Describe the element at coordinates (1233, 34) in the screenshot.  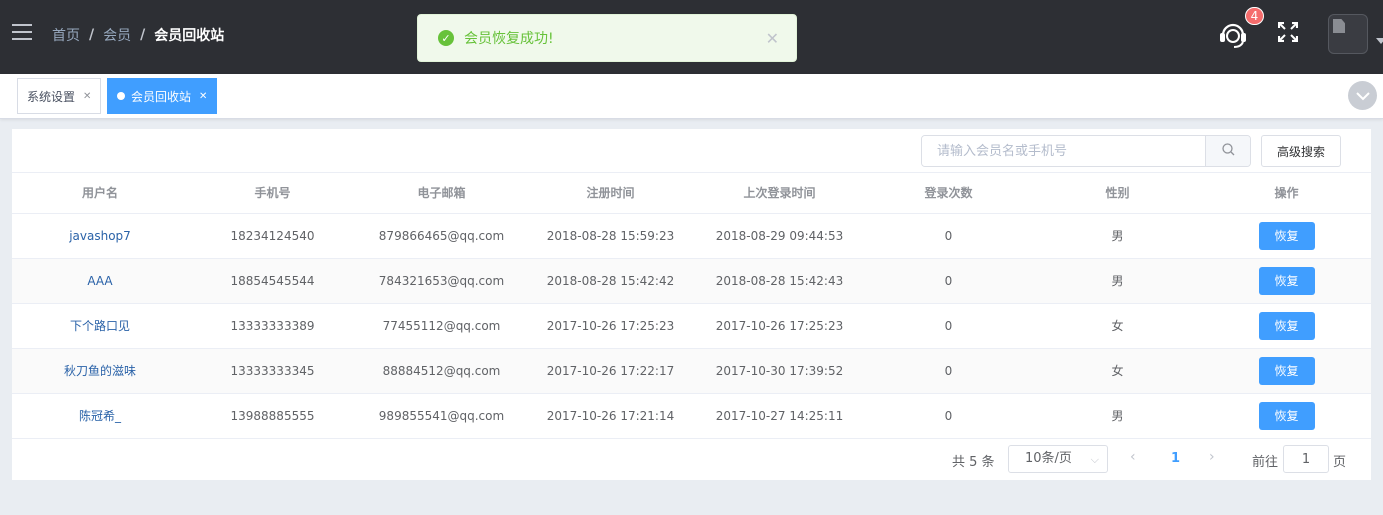
I see `customer-service-icon` at that location.